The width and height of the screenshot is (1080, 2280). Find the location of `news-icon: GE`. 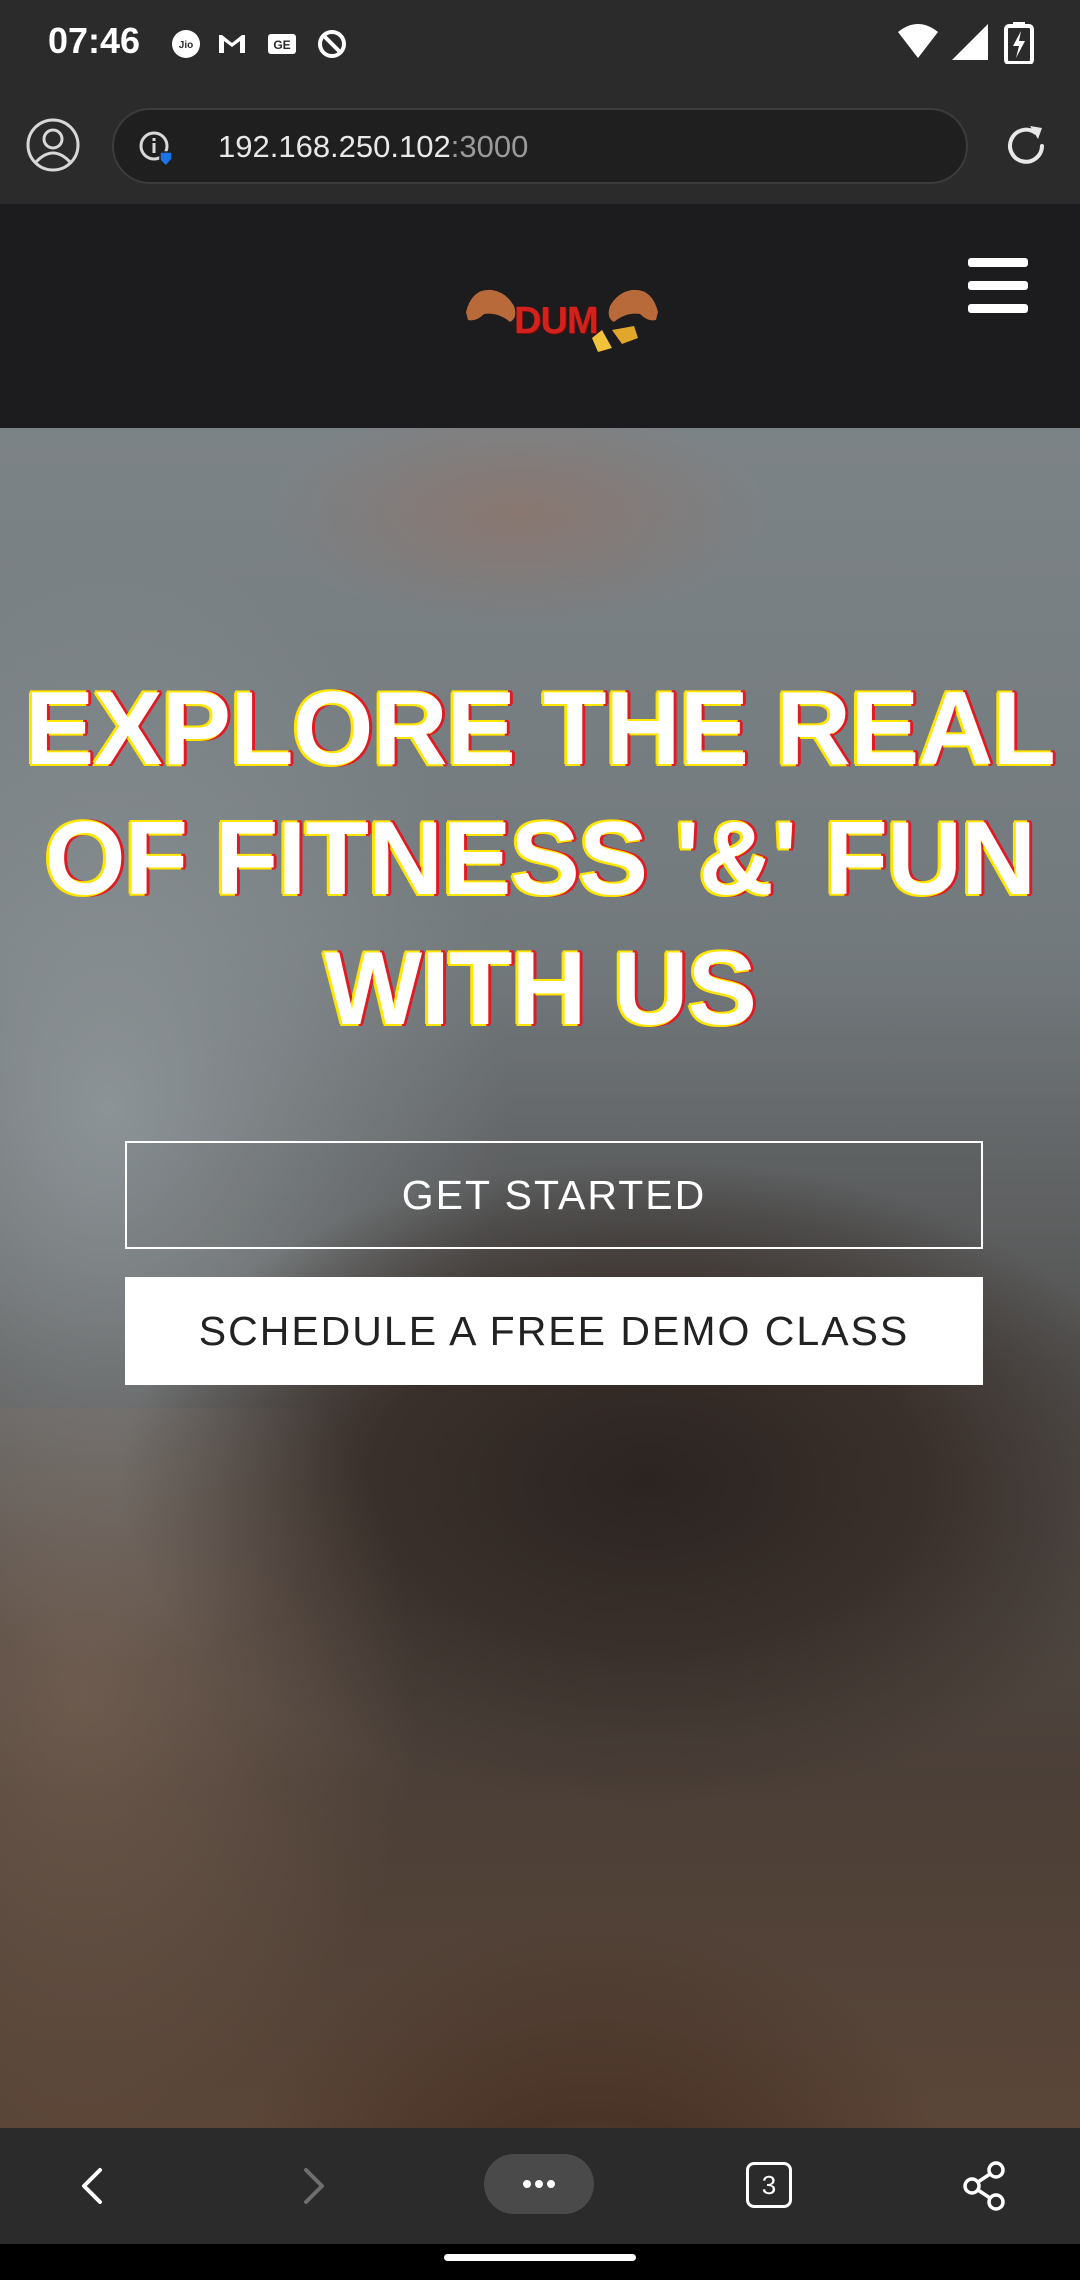

news-icon: GE is located at coordinates (282, 44).